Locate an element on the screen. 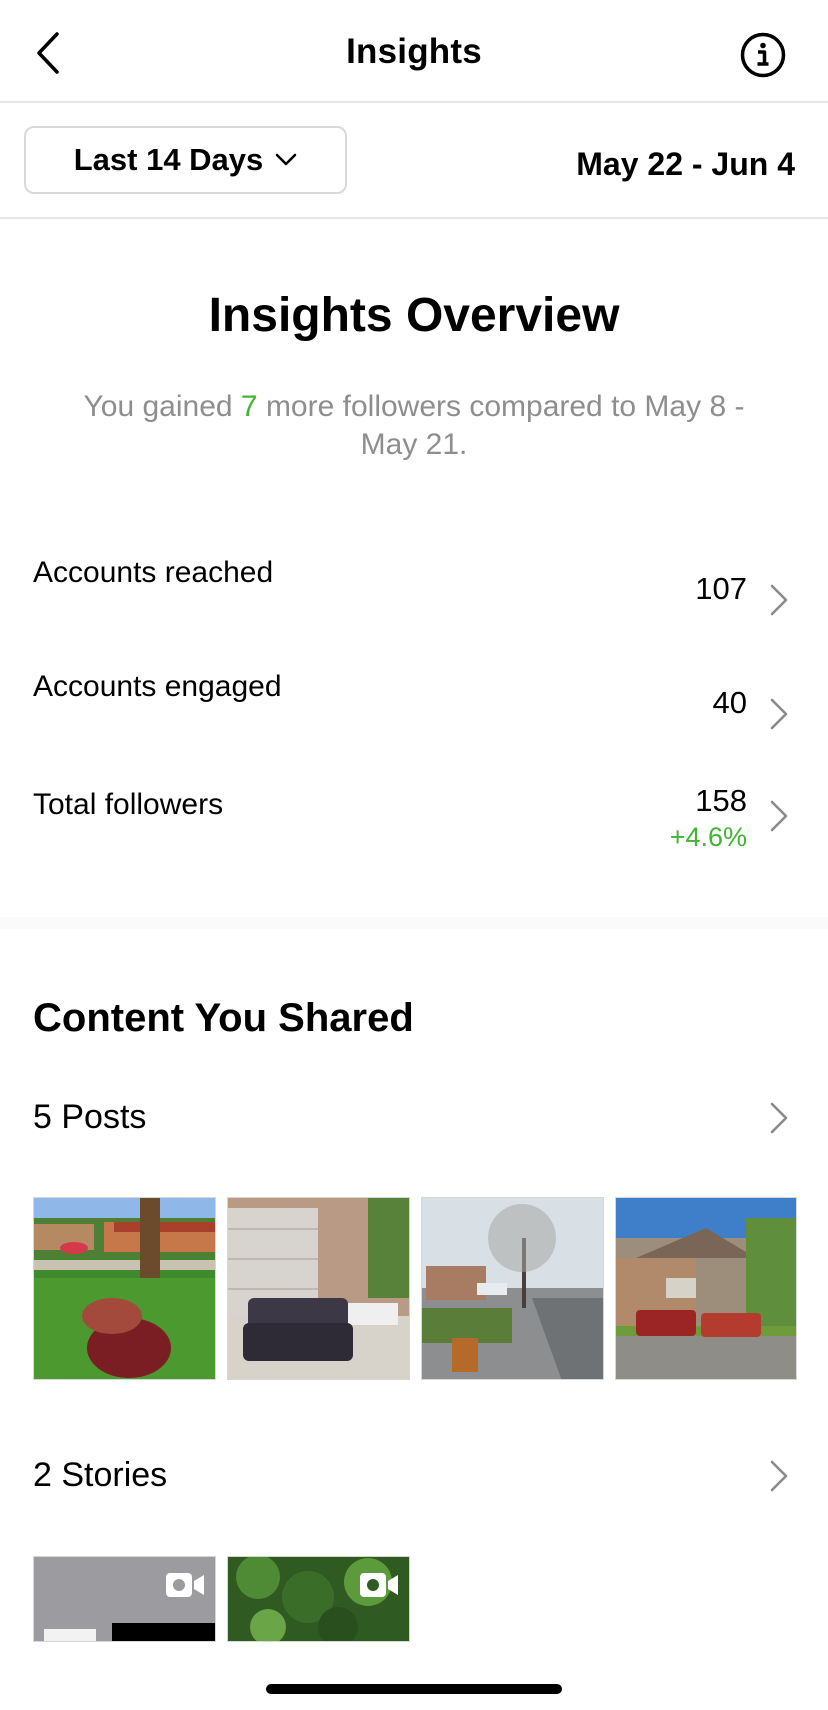 This screenshot has width=828, height=1710. post-image-grey-sofa is located at coordinates (318, 1288).